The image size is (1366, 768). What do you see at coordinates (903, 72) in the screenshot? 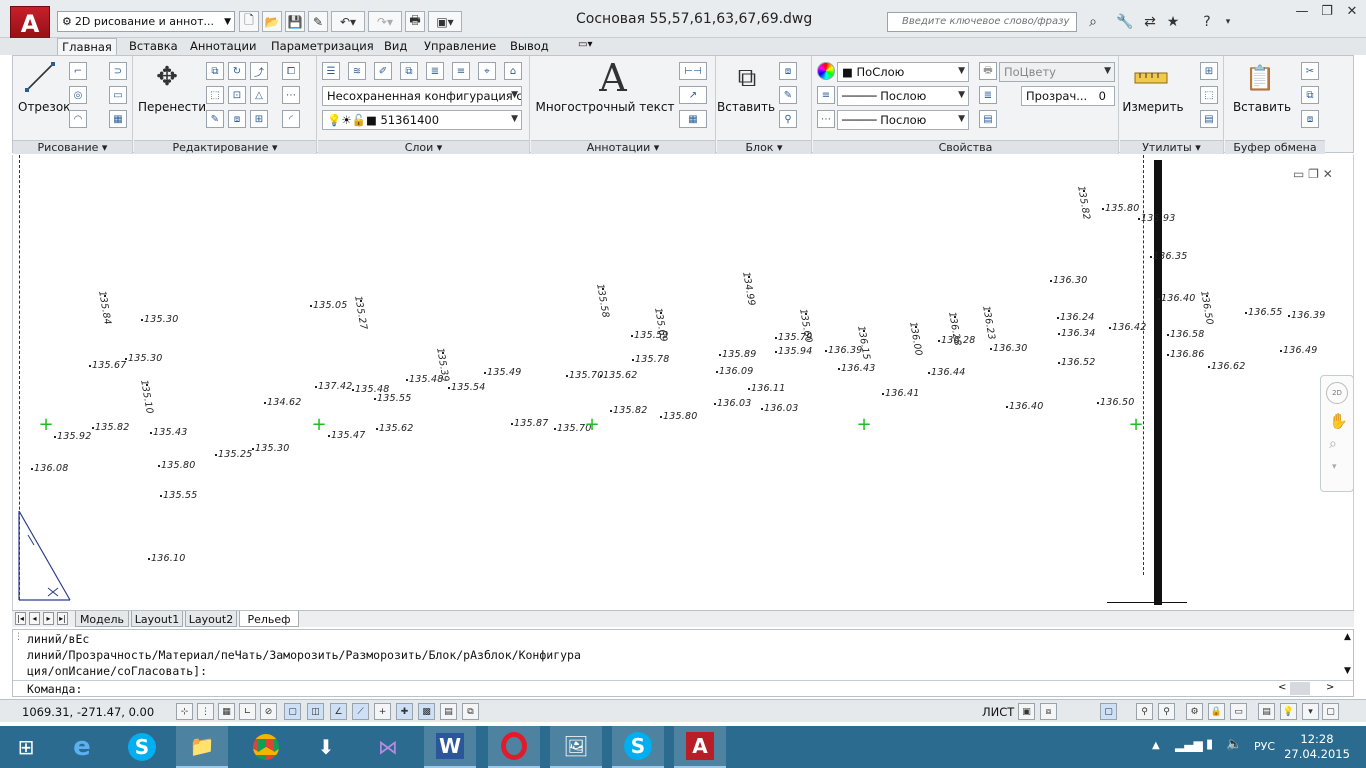
I see `color-combo: ■ ПоСлою ▼` at bounding box center [903, 72].